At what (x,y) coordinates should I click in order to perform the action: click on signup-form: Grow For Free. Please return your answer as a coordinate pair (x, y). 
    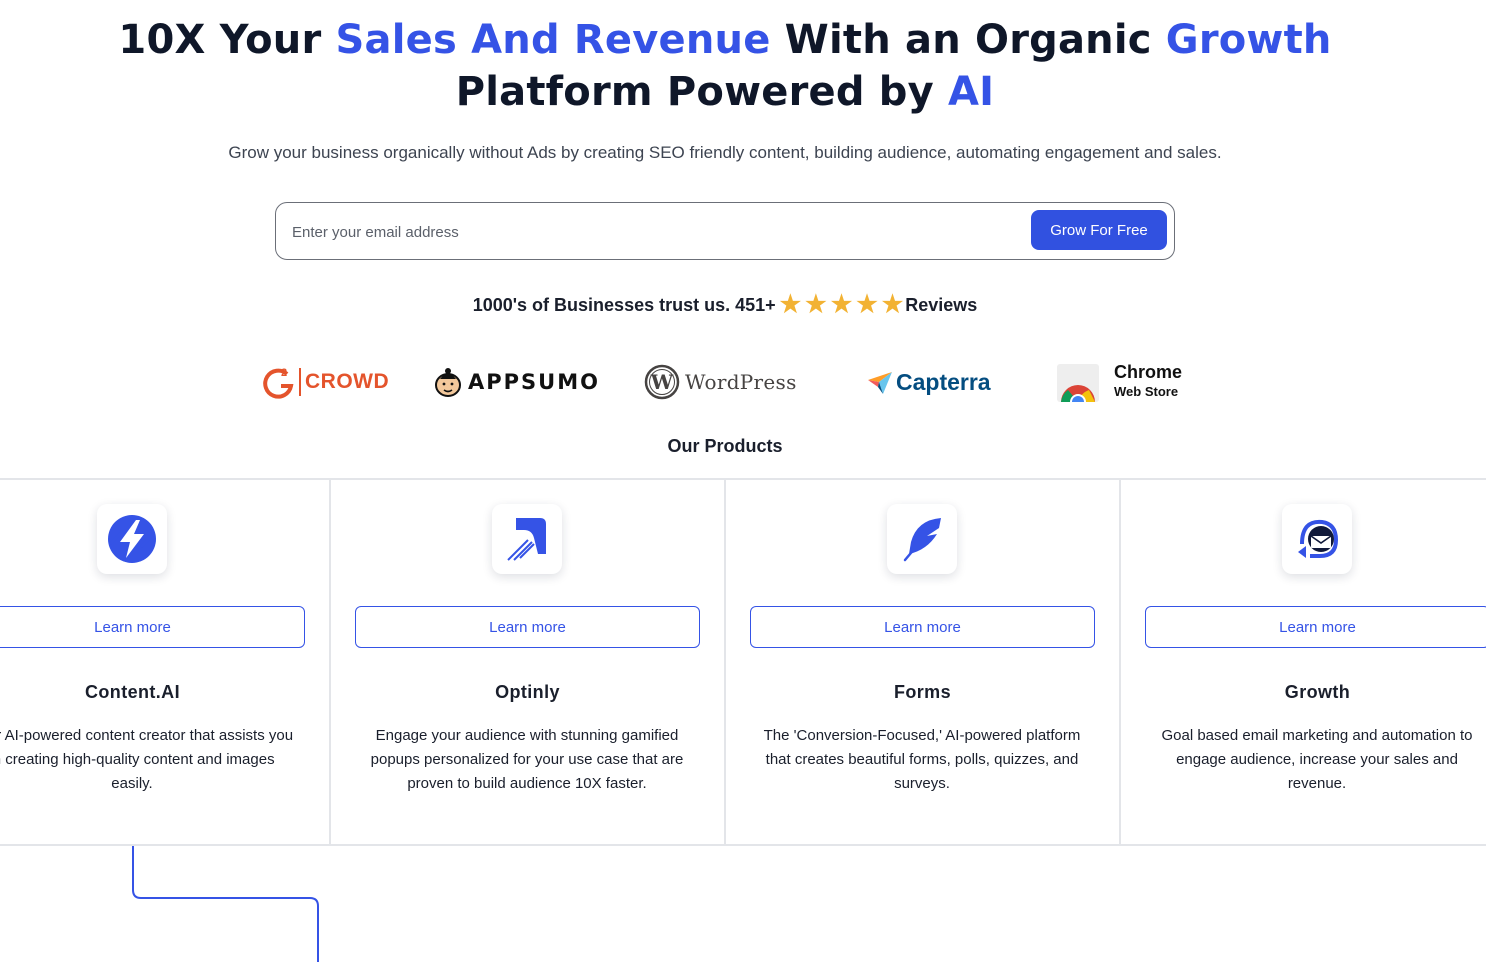
    Looking at the image, I should click on (725, 231).